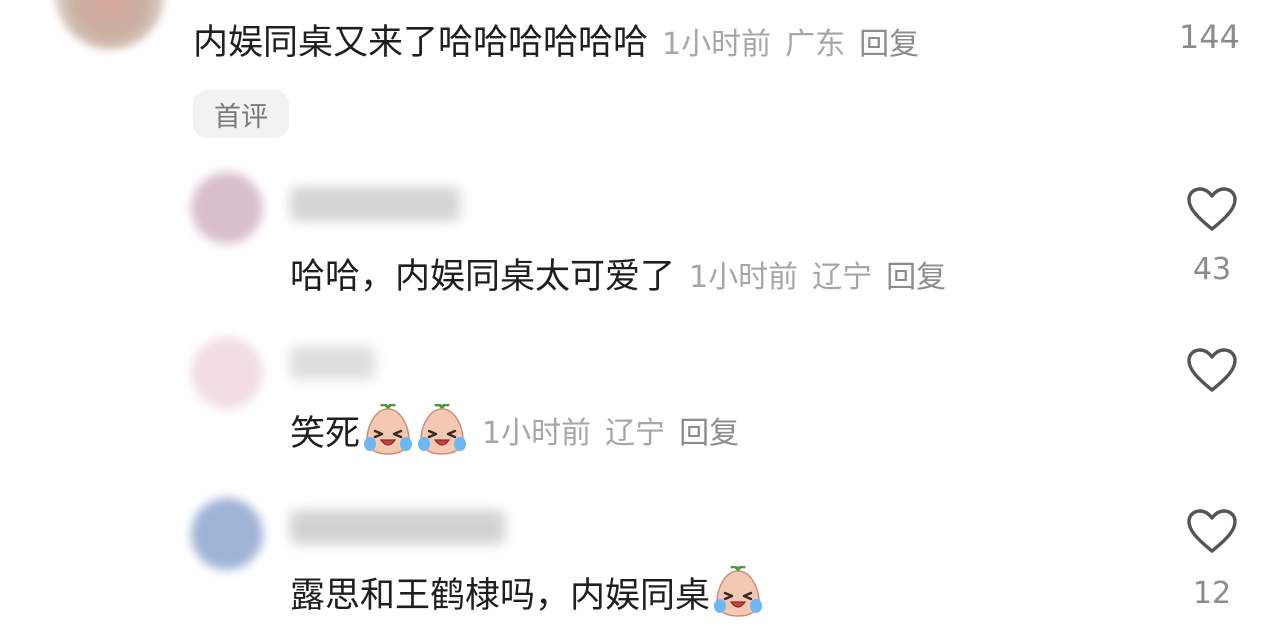 The image size is (1276, 641). I want to click on reply-comment: 露思和王鹤棣吗，内娱同桌, so click(527, 592).